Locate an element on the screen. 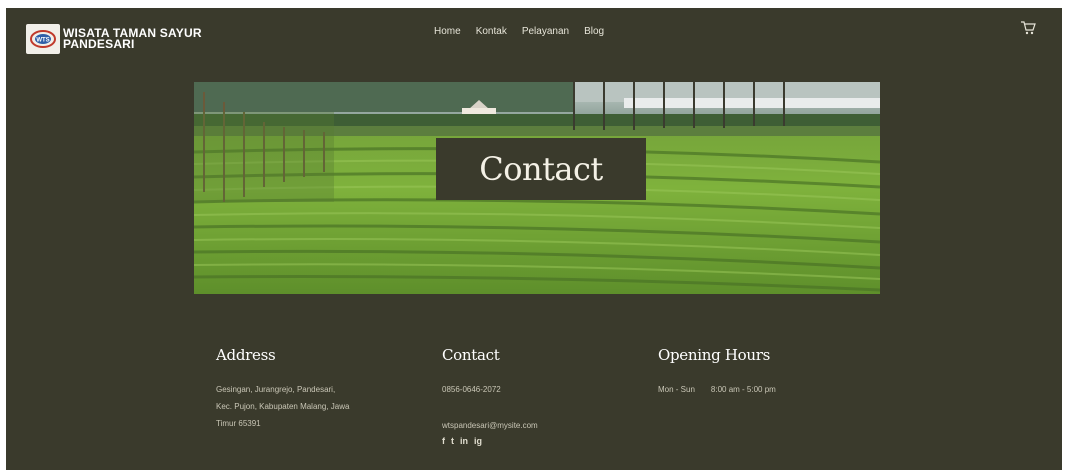 Image resolution: width=1070 pixels, height=470 pixels. address-heading: Address is located at coordinates (246, 355).